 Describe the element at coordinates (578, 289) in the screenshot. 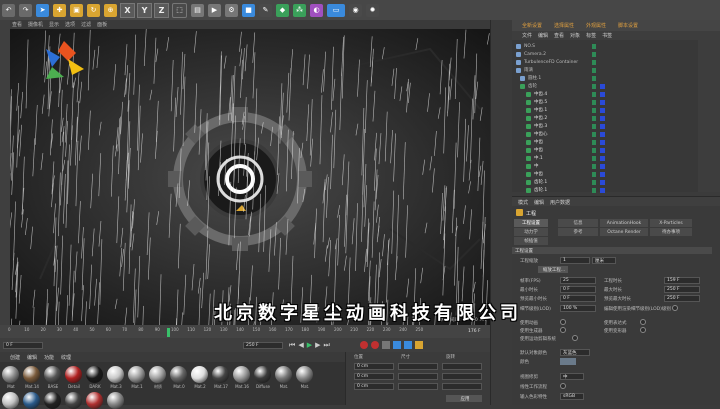

I see `min-time-field: 0 F` at that location.